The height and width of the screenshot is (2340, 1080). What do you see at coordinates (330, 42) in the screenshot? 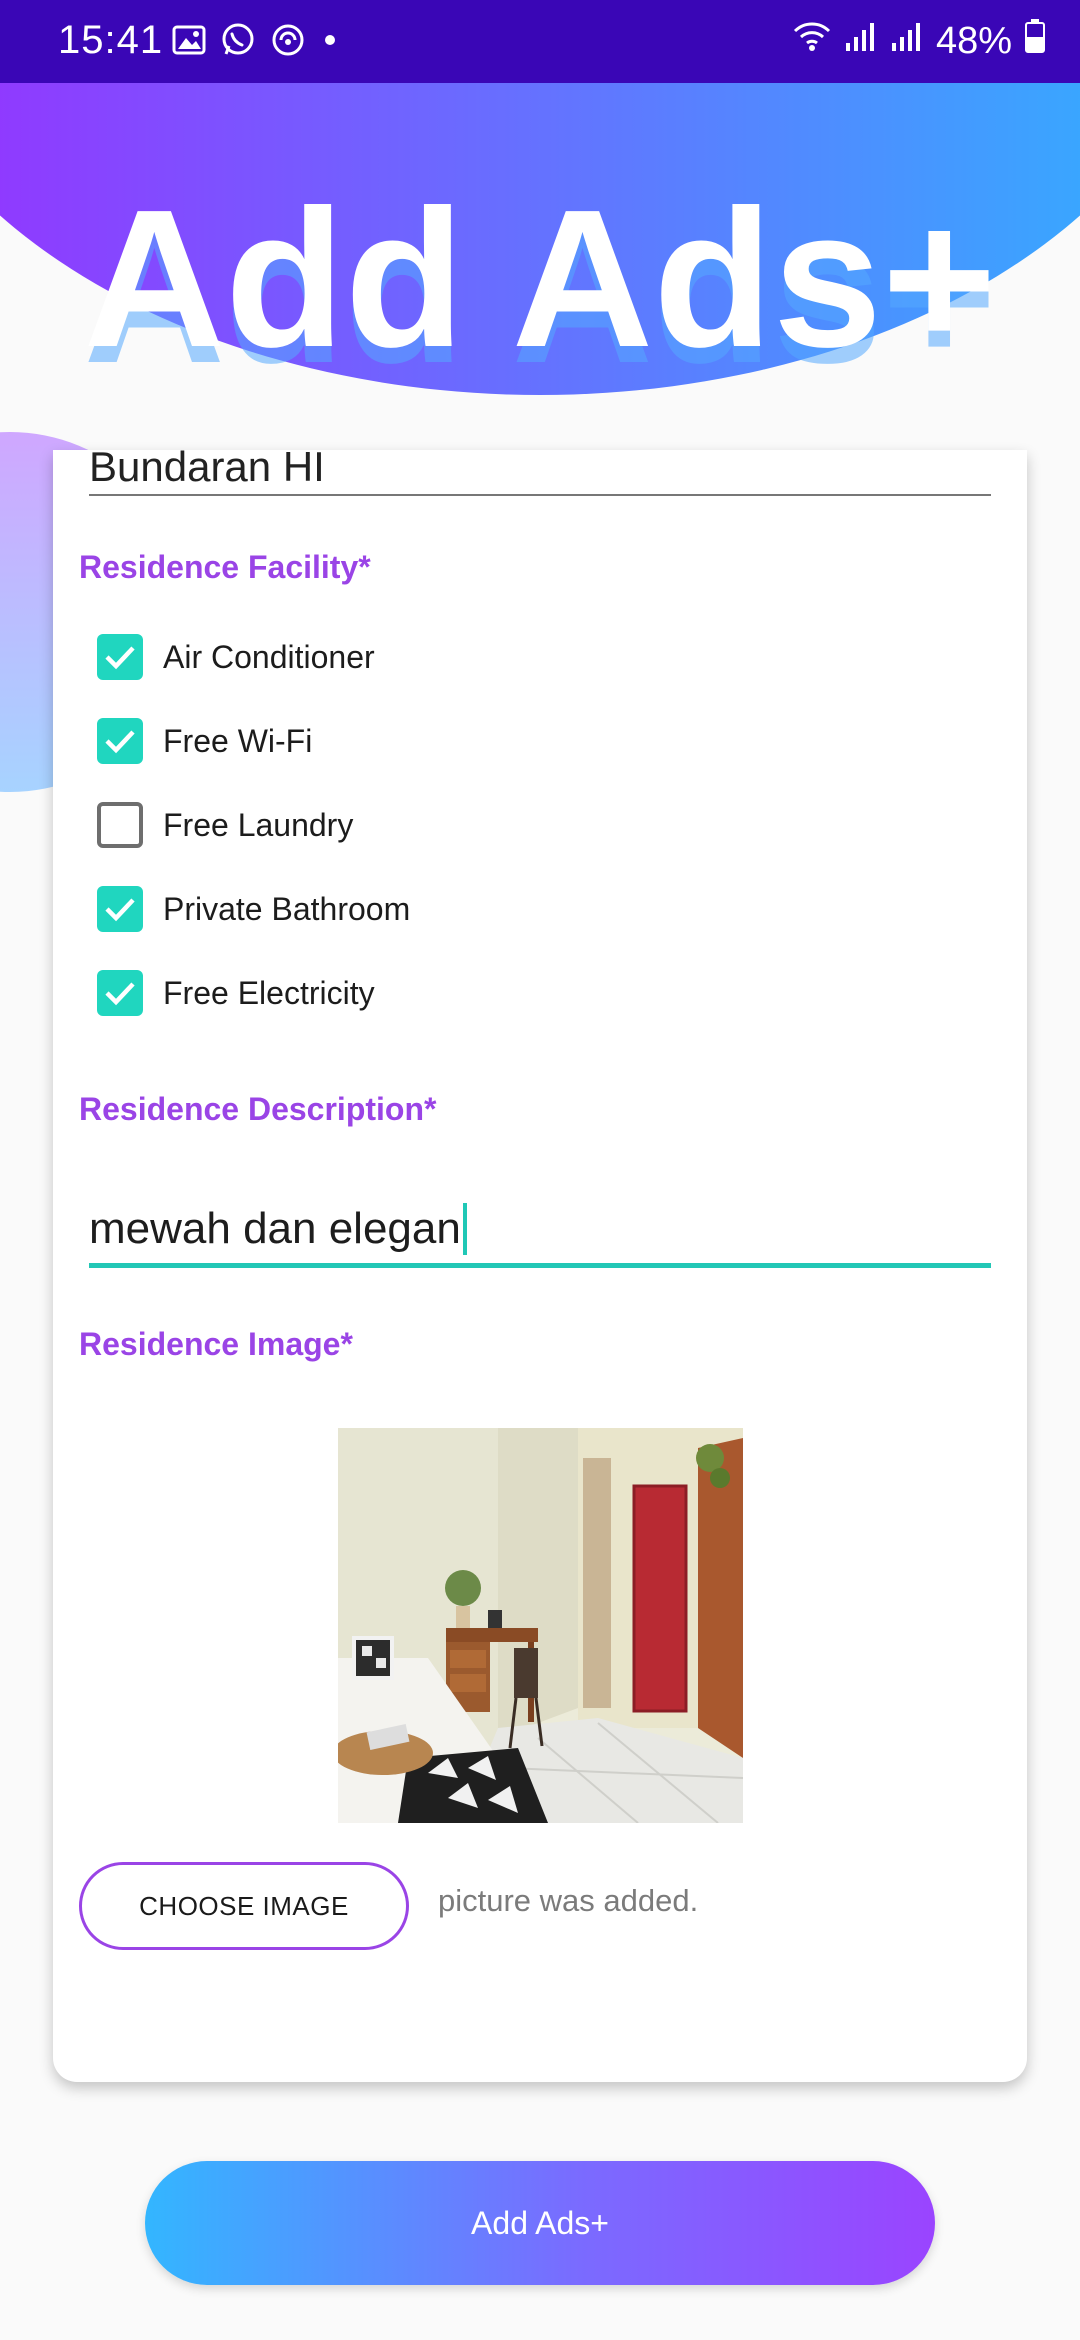
I see `dot-icon` at bounding box center [330, 42].